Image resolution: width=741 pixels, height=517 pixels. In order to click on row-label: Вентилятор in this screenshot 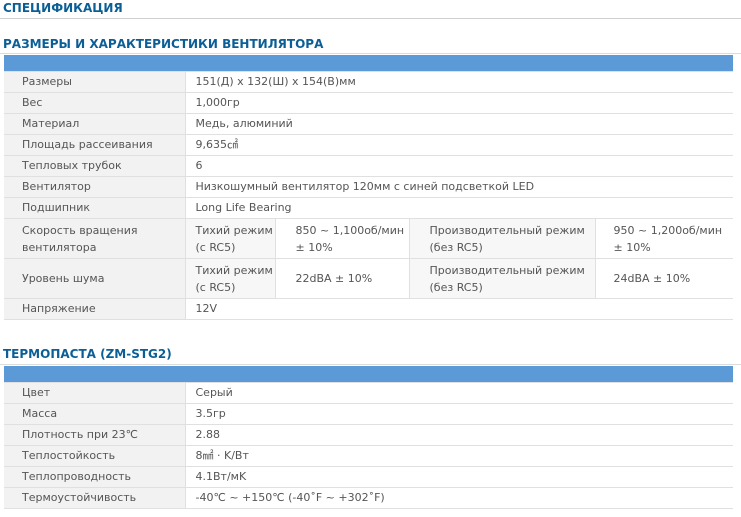, I will do `click(95, 187)`.